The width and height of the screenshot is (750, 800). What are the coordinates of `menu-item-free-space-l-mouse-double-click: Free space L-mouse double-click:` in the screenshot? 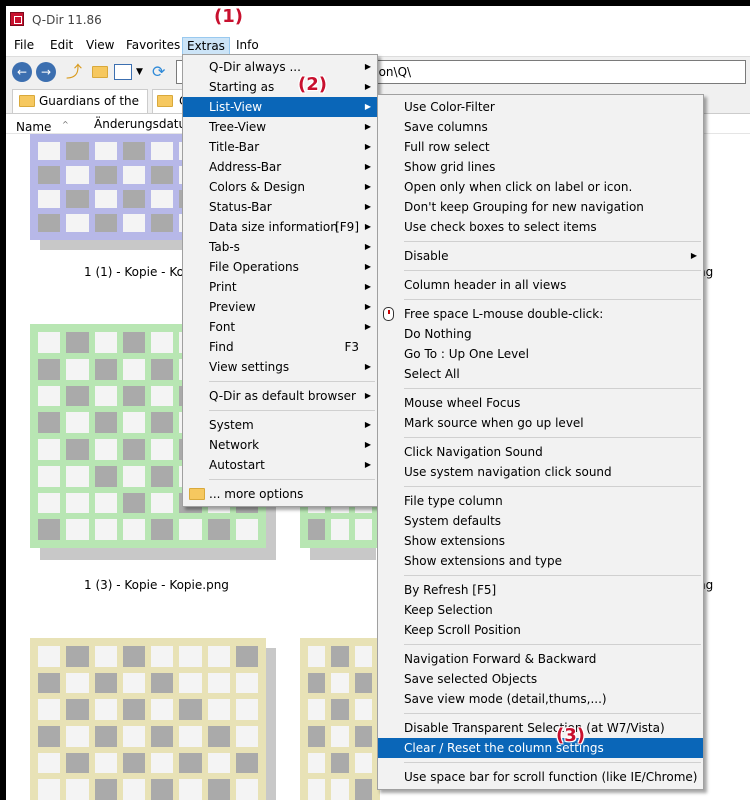 It's located at (540, 314).